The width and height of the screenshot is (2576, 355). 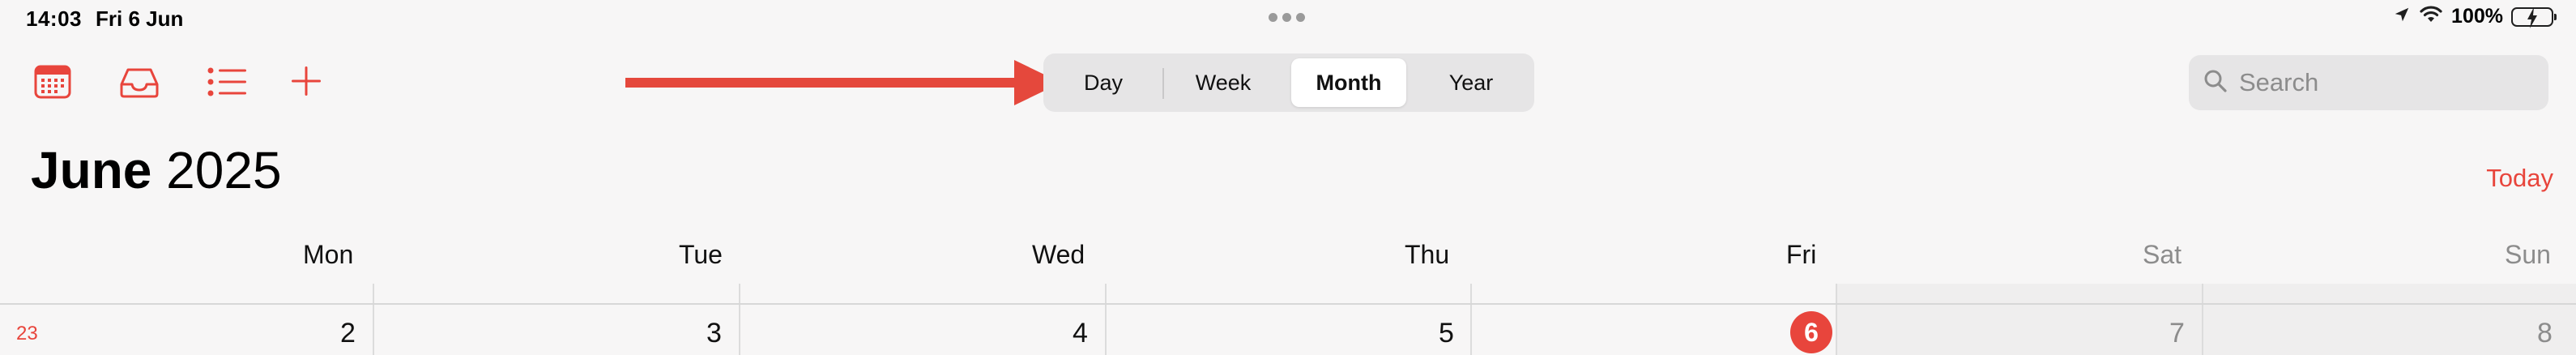 I want to click on weekday-tue: Tue, so click(x=701, y=254).